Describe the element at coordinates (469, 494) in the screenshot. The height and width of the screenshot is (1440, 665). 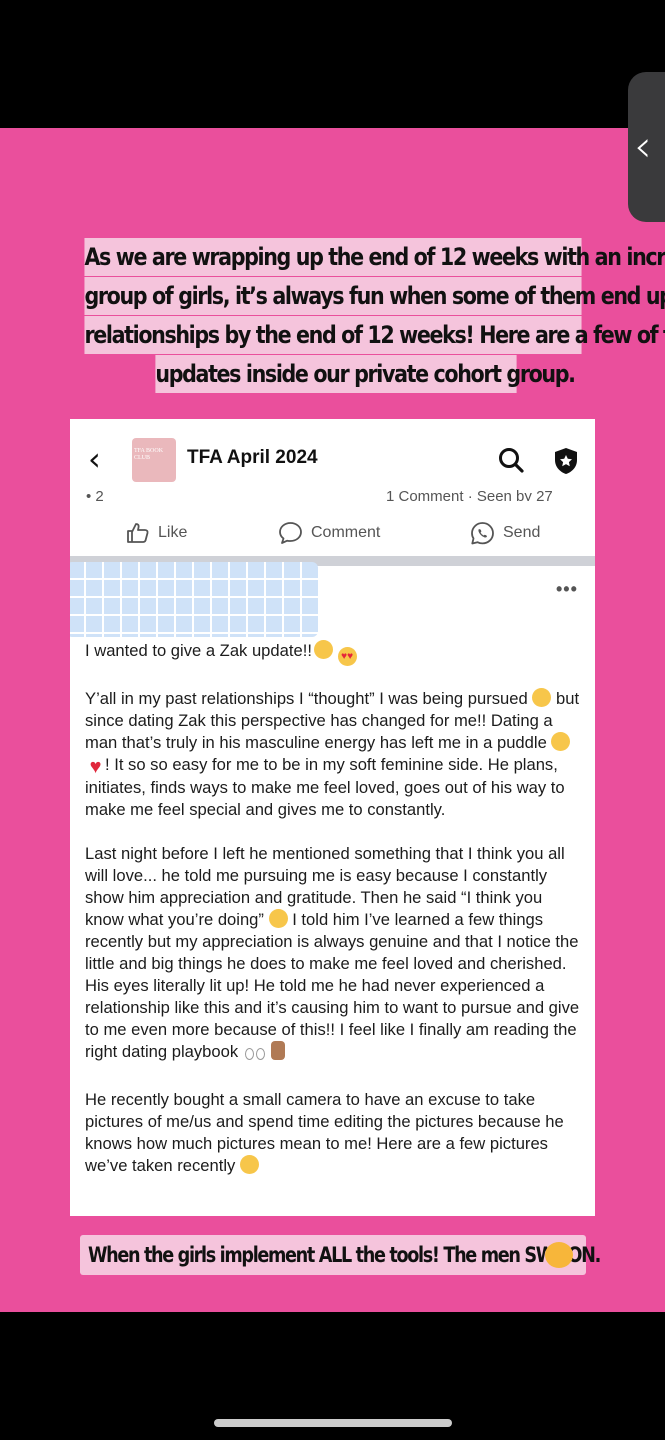
I see `comment-seen-count: 1 Comment · Seen by 27` at that location.